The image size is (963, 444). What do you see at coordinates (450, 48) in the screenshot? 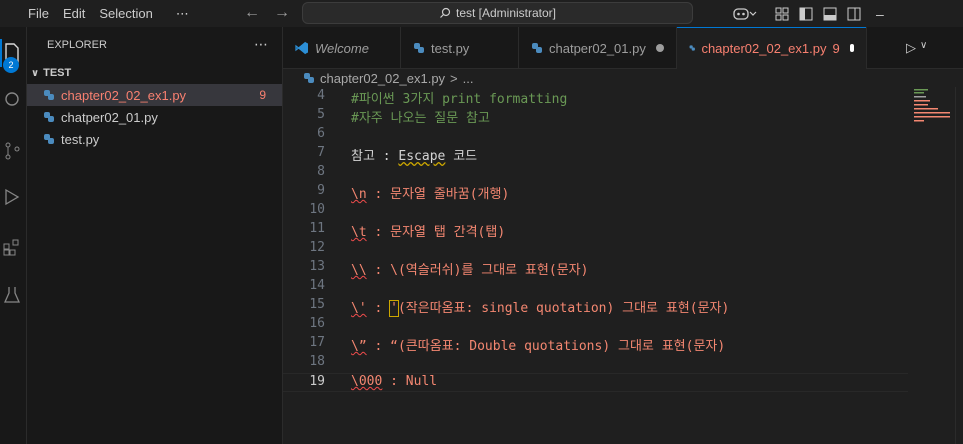
I see `tab-label: test.py` at bounding box center [450, 48].